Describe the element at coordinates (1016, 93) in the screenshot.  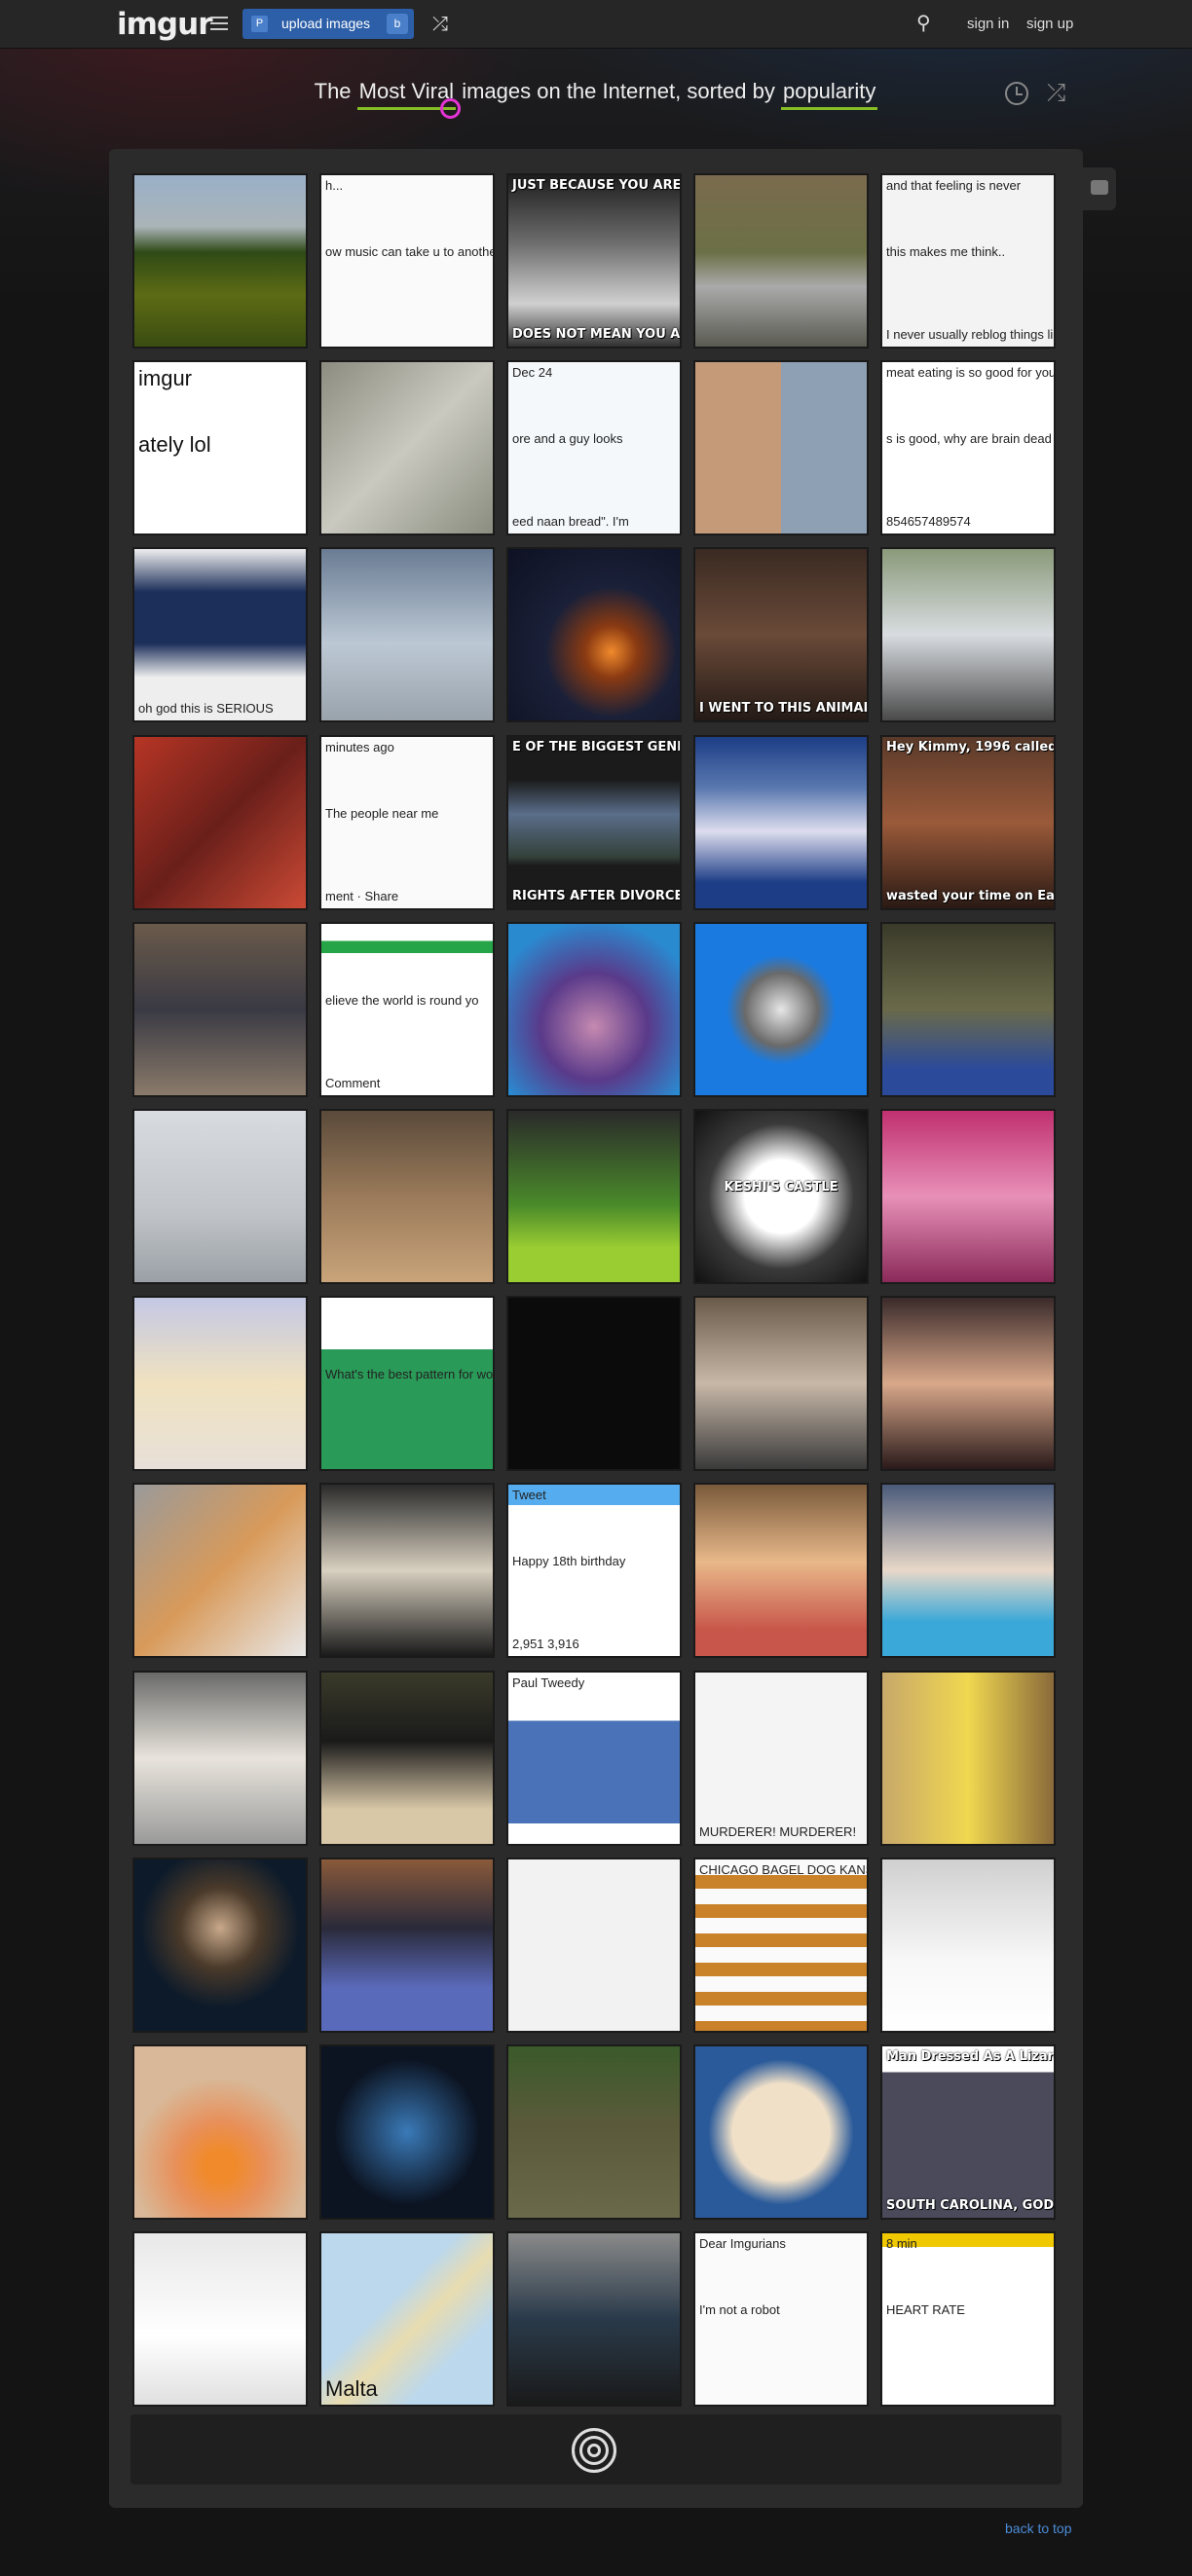
I see `clock-icon` at that location.